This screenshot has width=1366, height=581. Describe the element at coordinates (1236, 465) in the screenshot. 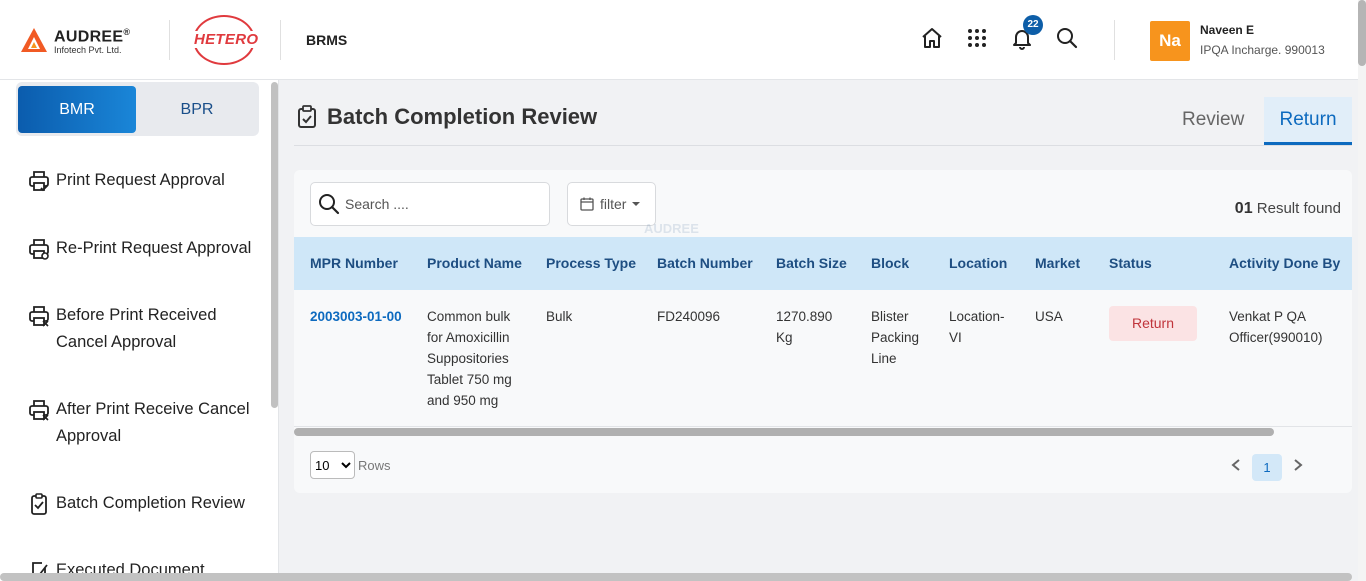

I see `chevron-left-icon` at that location.